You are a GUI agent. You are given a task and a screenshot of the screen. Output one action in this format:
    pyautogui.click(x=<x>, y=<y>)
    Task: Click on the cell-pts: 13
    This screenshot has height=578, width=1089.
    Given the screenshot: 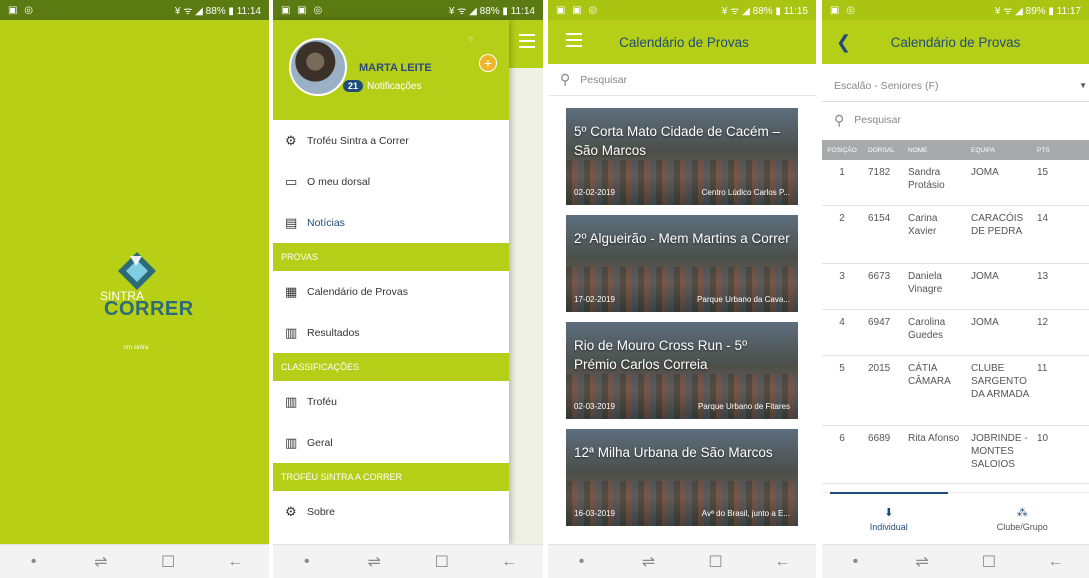 What is the action you would take?
    pyautogui.click(x=1043, y=276)
    